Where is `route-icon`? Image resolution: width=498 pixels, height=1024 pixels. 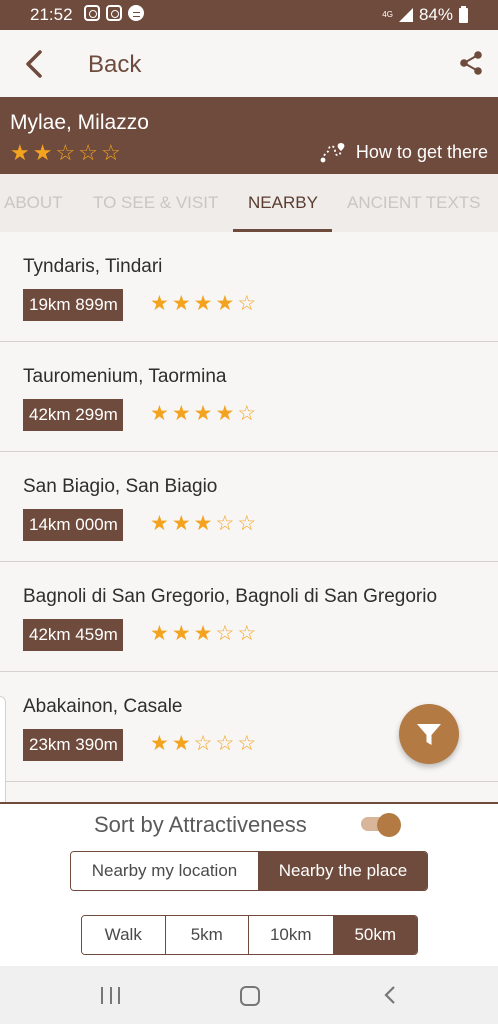 route-icon is located at coordinates (332, 153).